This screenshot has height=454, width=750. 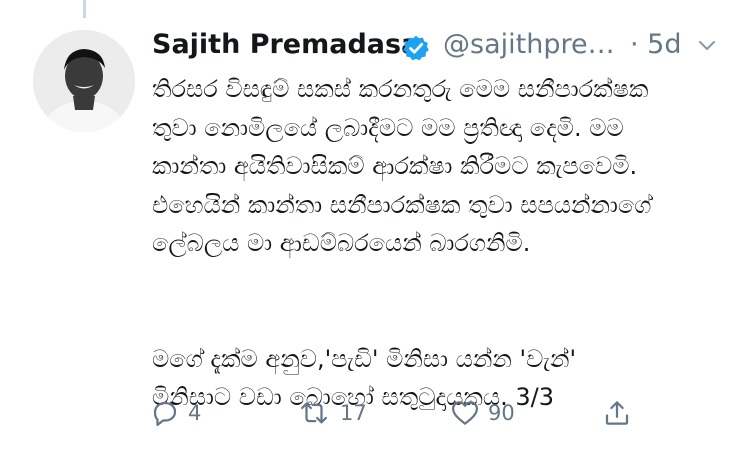 What do you see at coordinates (482, 413) in the screenshot?
I see `like-button: 90` at bounding box center [482, 413].